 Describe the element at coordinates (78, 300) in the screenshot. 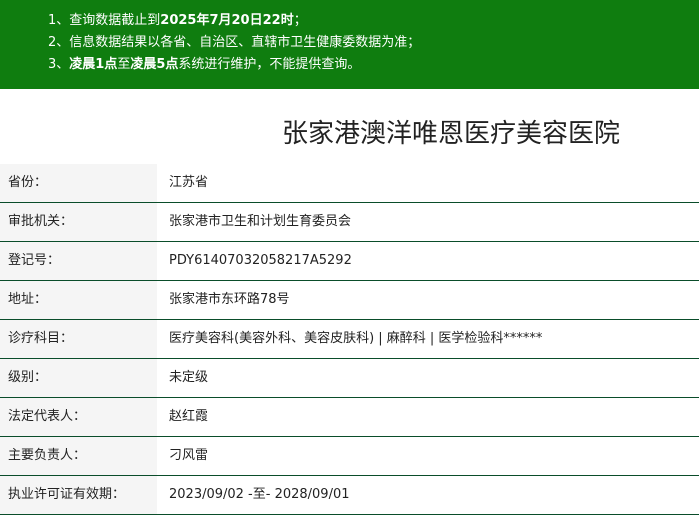

I see `address-label: 地址：` at that location.